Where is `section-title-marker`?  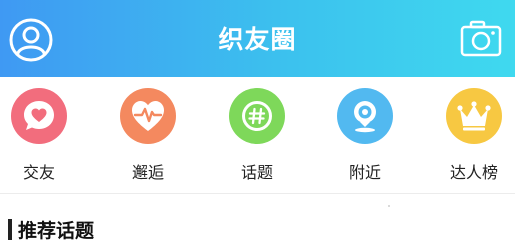 section-title-marker is located at coordinates (10, 229).